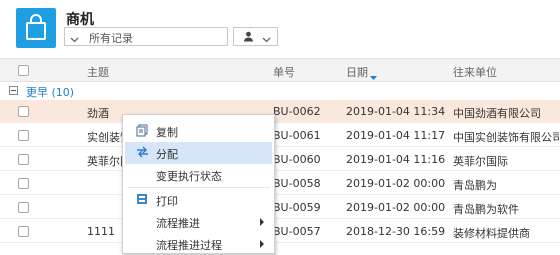 This screenshot has width=560, height=255. I want to click on column-header-number: 单号, so click(284, 72).